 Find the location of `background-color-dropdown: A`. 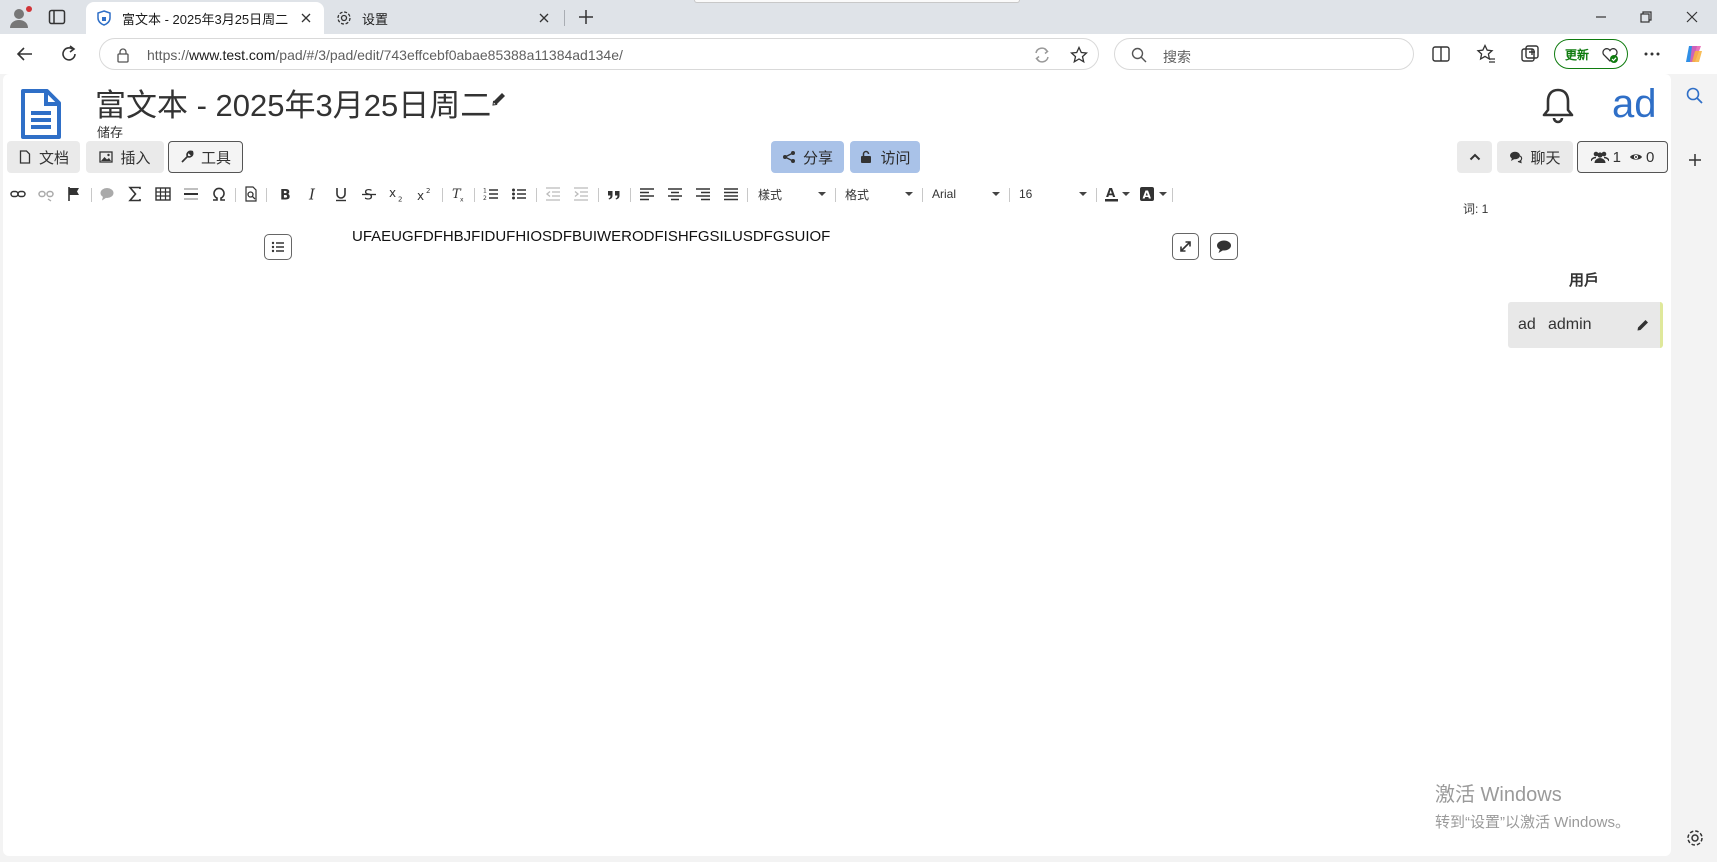

background-color-dropdown: A is located at coordinates (1153, 194).